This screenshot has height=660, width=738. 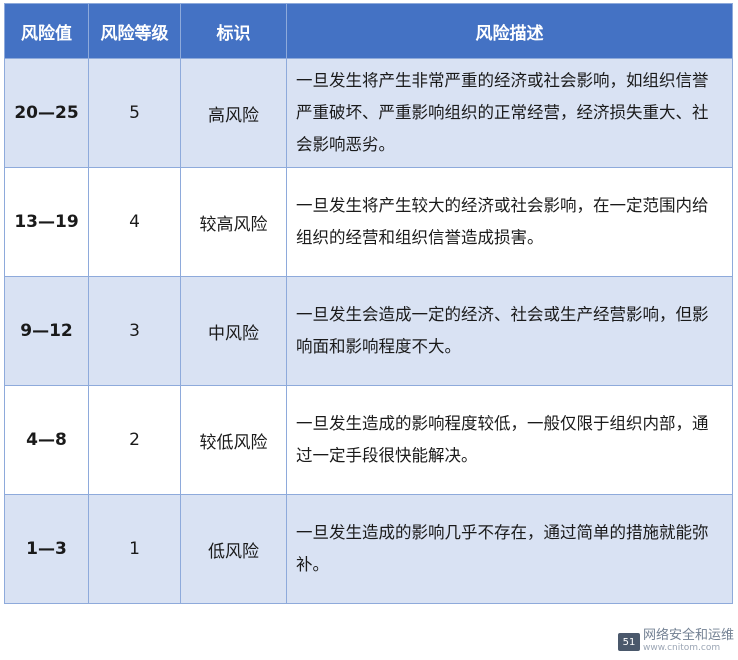 What do you see at coordinates (134, 113) in the screenshot?
I see `cell-risk-level: 5` at bounding box center [134, 113].